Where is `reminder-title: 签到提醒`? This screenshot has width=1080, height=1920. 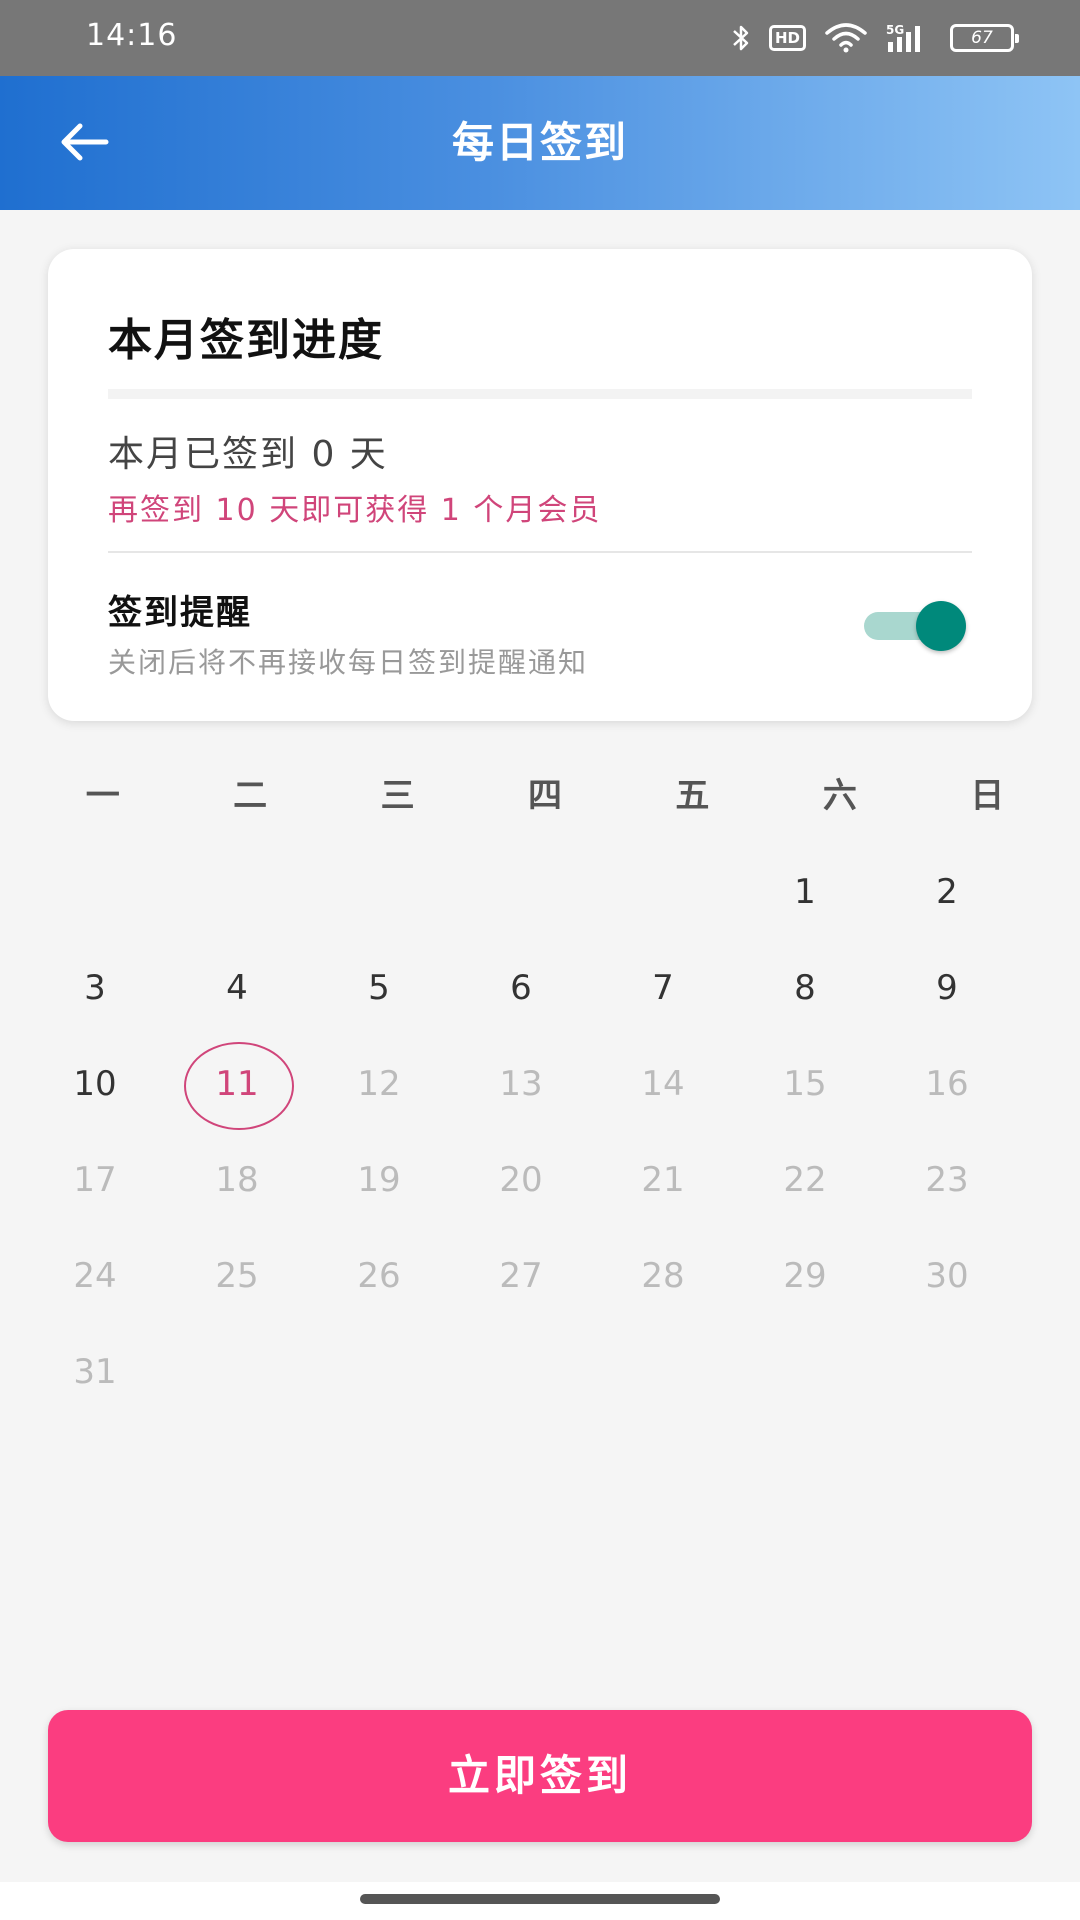 reminder-title: 签到提醒 is located at coordinates (180, 613).